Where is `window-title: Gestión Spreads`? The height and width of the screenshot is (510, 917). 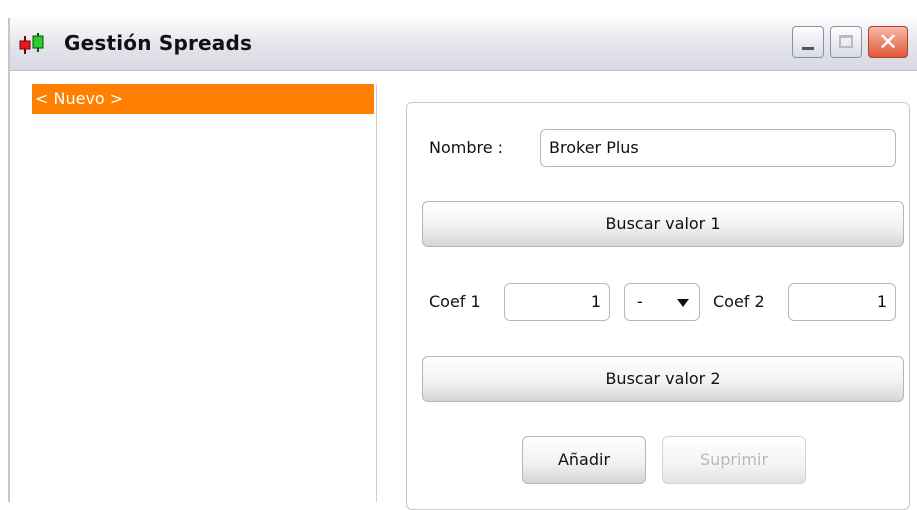 window-title: Gestión Spreads is located at coordinates (158, 43).